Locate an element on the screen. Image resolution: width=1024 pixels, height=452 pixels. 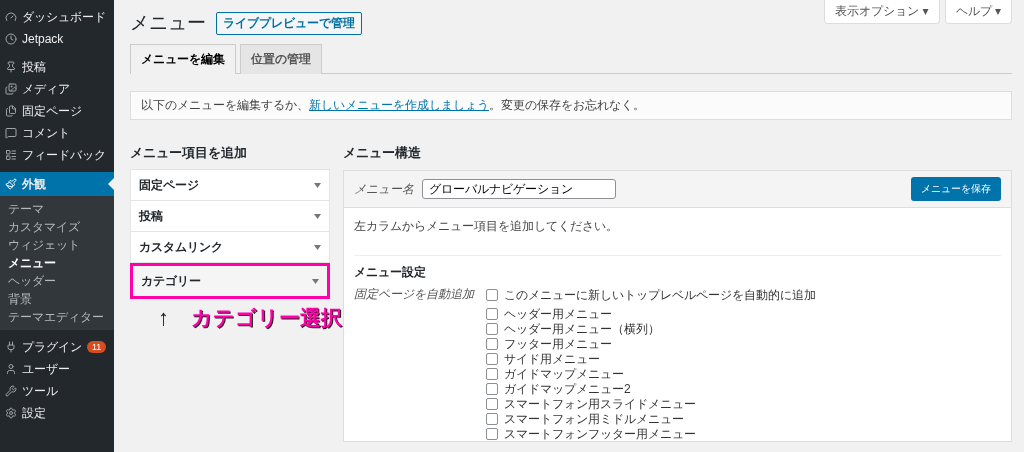
accordion-section: カスタムリンク is located at coordinates (230, 247).